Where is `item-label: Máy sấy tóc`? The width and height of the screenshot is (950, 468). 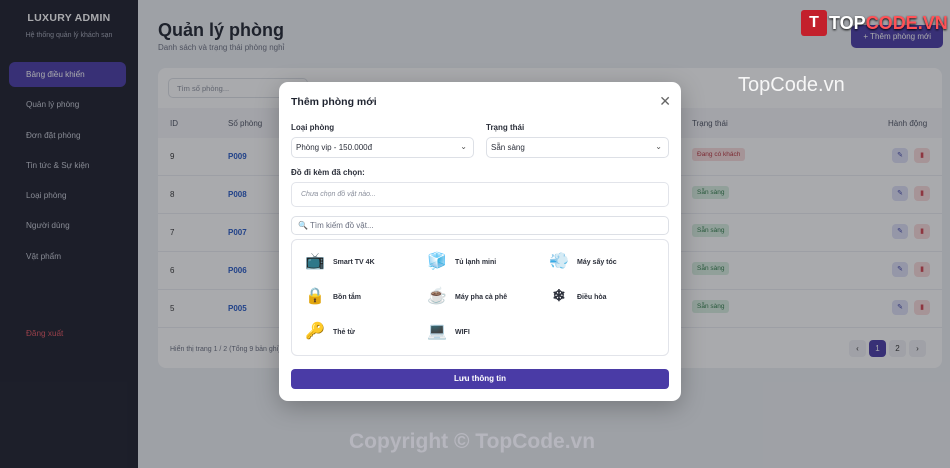
item-label: Máy sấy tóc is located at coordinates (597, 262).